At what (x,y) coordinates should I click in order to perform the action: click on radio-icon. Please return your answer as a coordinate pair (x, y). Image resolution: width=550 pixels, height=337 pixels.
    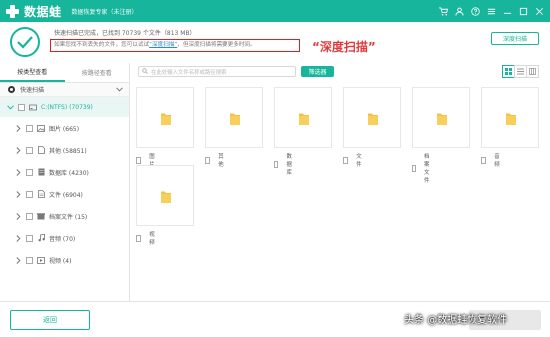
    Looking at the image, I should click on (11, 89).